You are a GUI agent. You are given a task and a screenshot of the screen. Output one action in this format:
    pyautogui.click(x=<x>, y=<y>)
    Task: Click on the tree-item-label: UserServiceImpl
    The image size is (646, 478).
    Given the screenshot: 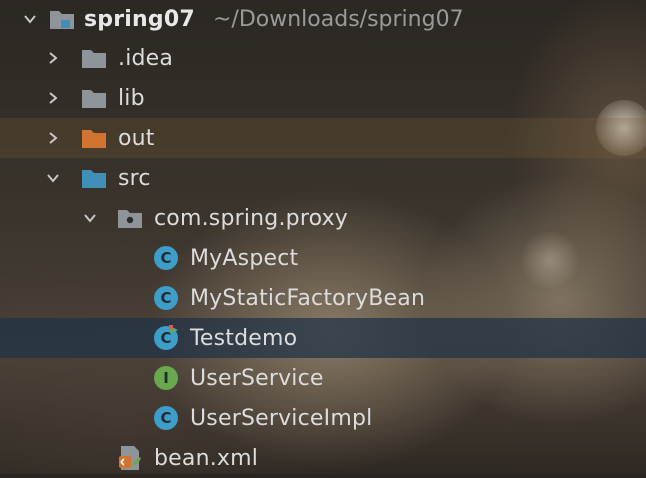 What is the action you would take?
    pyautogui.click(x=281, y=418)
    